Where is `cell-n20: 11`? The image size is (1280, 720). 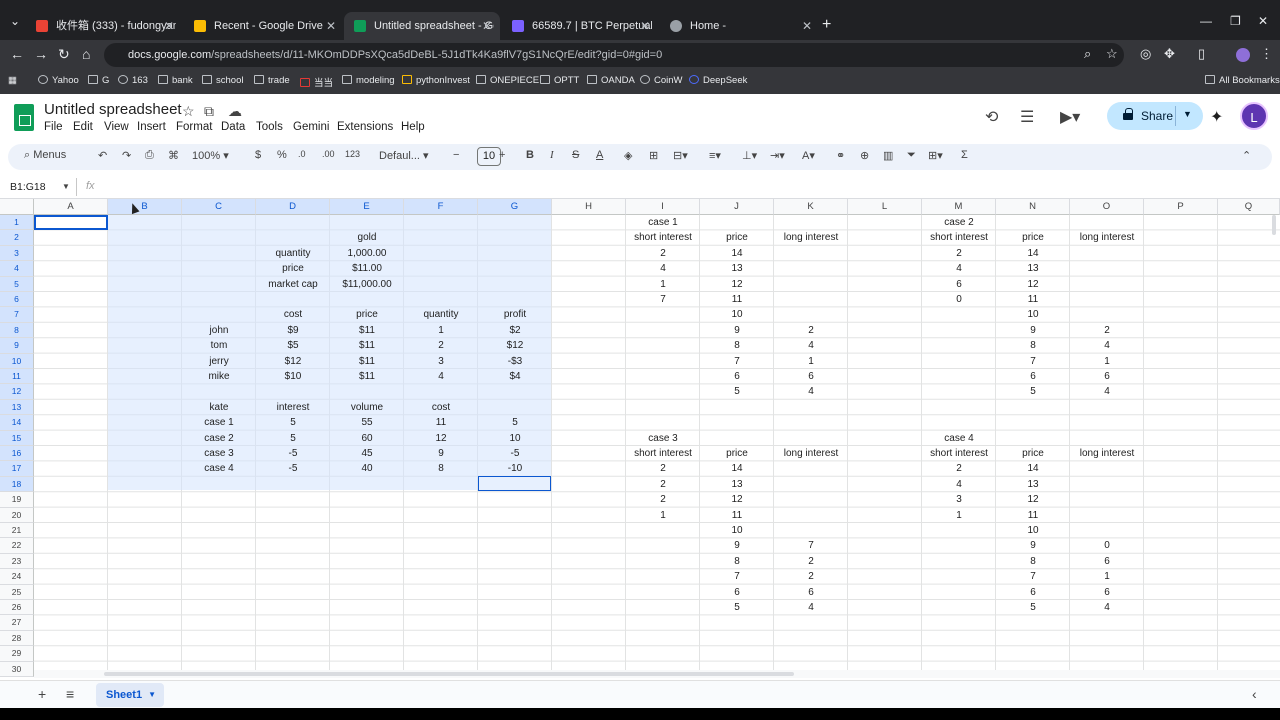 cell-n20: 11 is located at coordinates (1033, 515).